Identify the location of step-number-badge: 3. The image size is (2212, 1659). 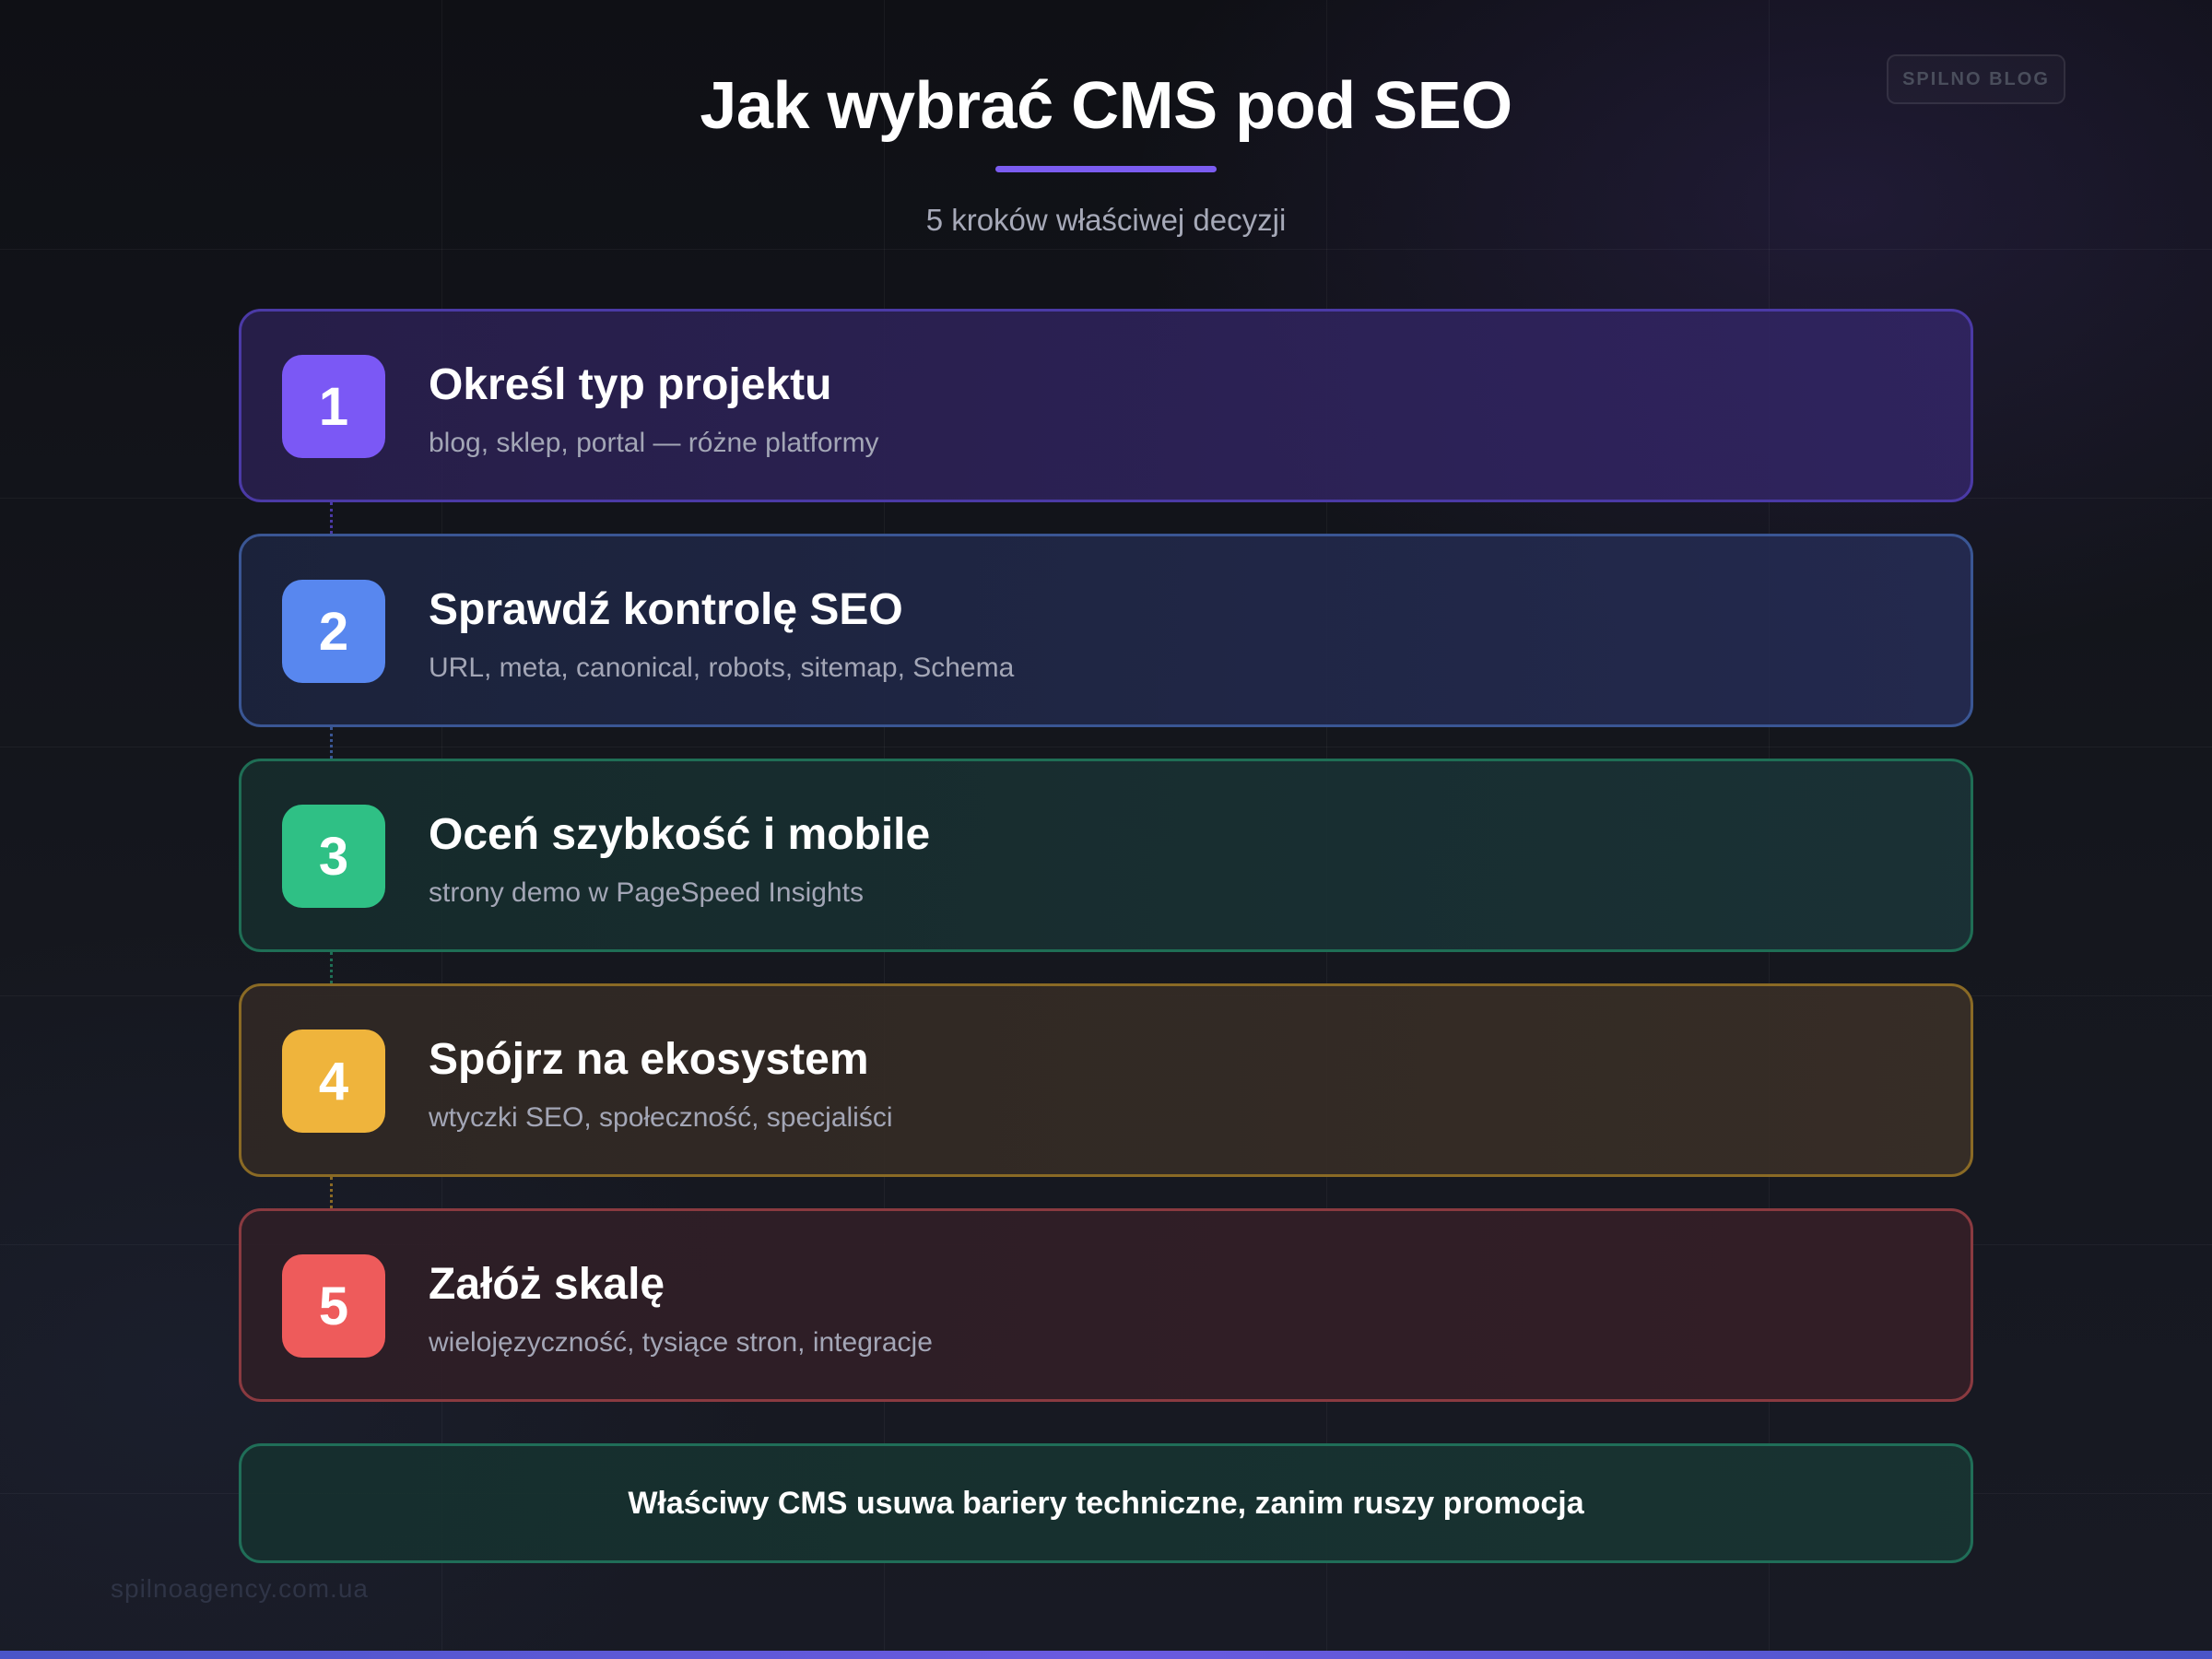
(333, 856).